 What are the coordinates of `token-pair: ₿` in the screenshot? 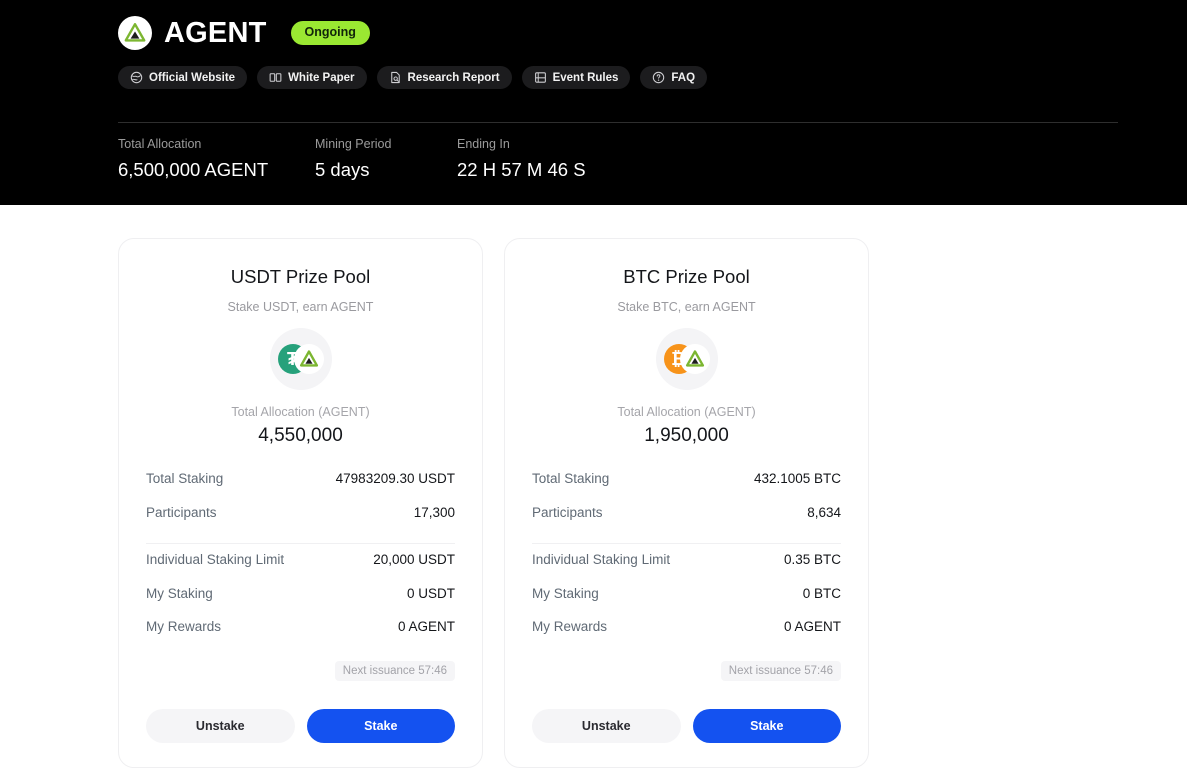 It's located at (686, 359).